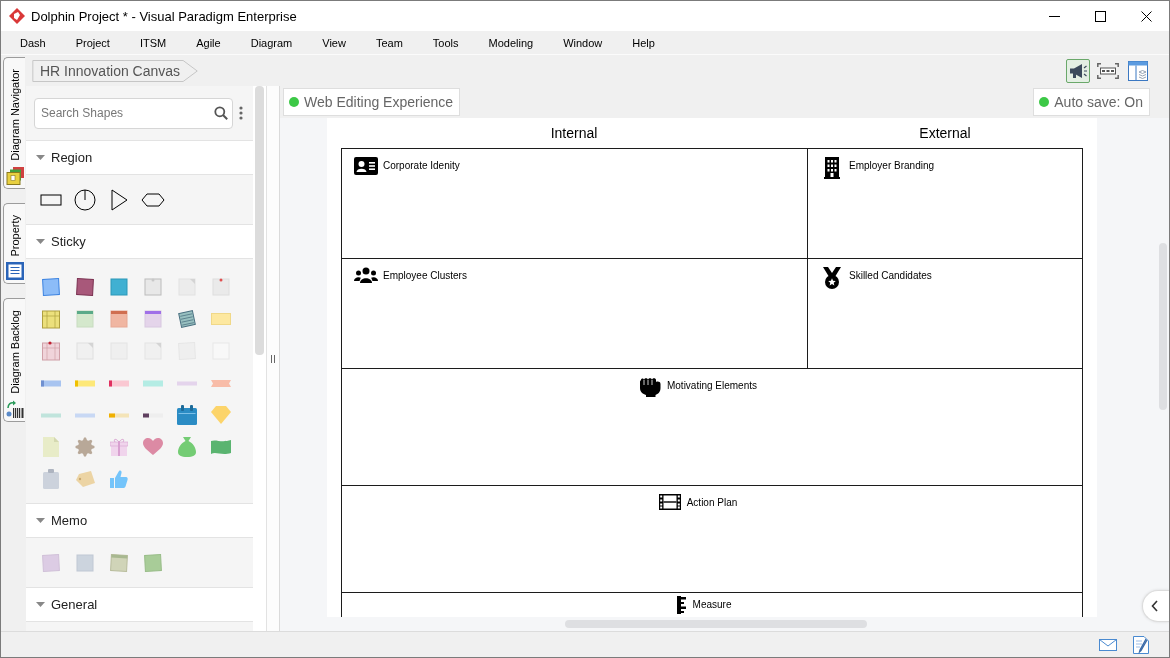  What do you see at coordinates (445, 42) in the screenshot?
I see `menu-item: Tools` at bounding box center [445, 42].